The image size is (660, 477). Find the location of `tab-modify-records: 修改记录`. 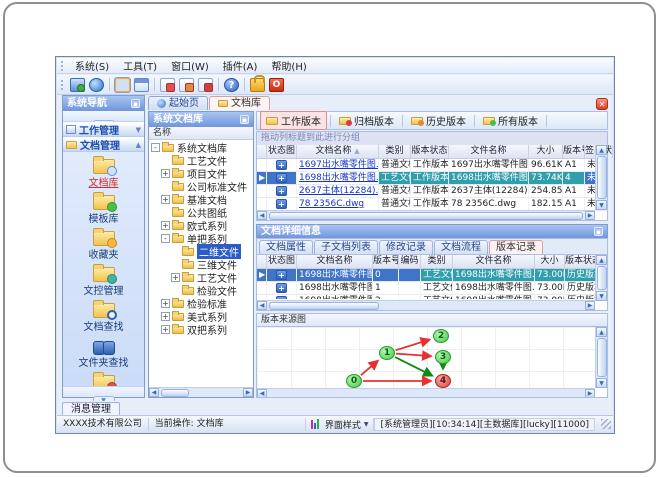

tab-modify-records: 修改记录 is located at coordinates (406, 247).